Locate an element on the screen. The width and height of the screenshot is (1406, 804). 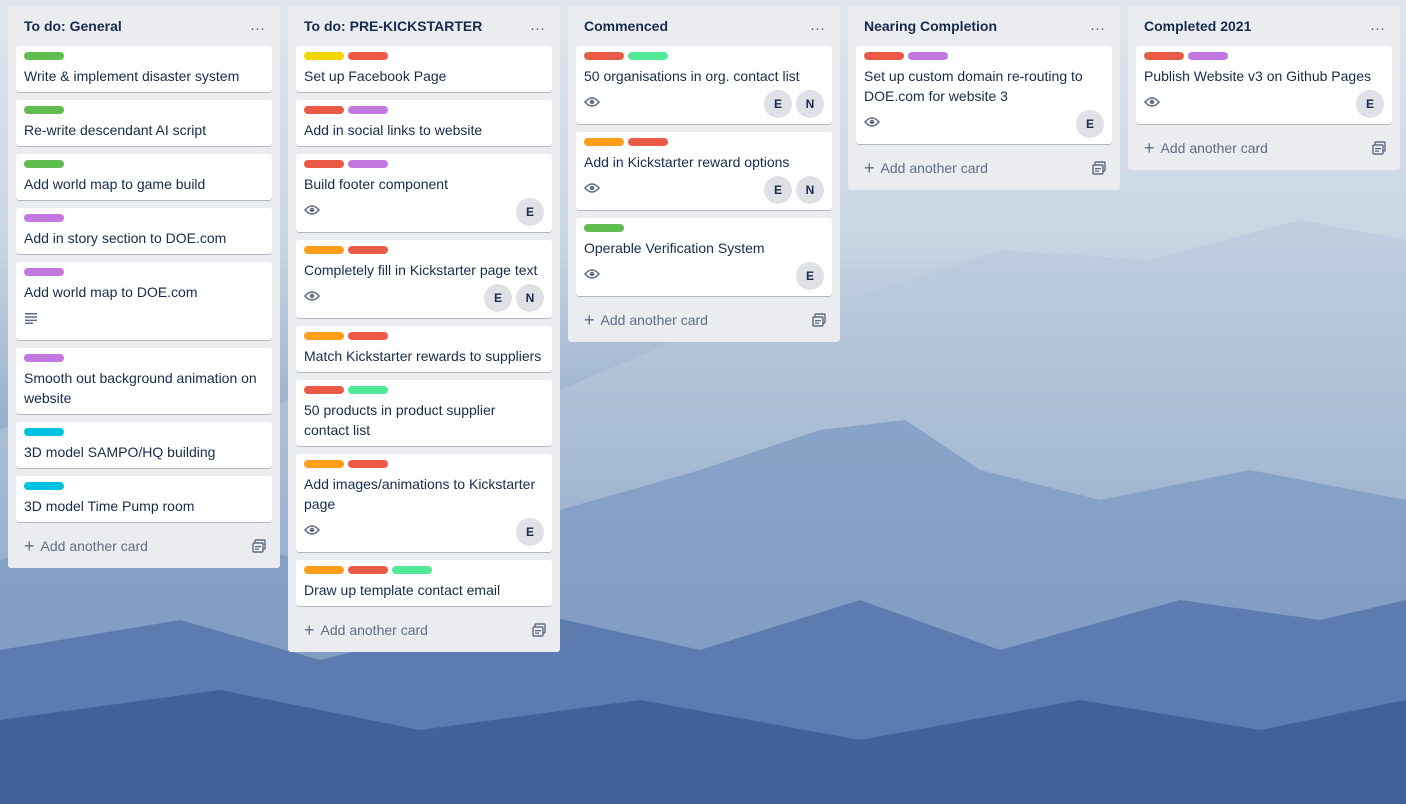
list-title: Nearing Completion is located at coordinates (930, 26).